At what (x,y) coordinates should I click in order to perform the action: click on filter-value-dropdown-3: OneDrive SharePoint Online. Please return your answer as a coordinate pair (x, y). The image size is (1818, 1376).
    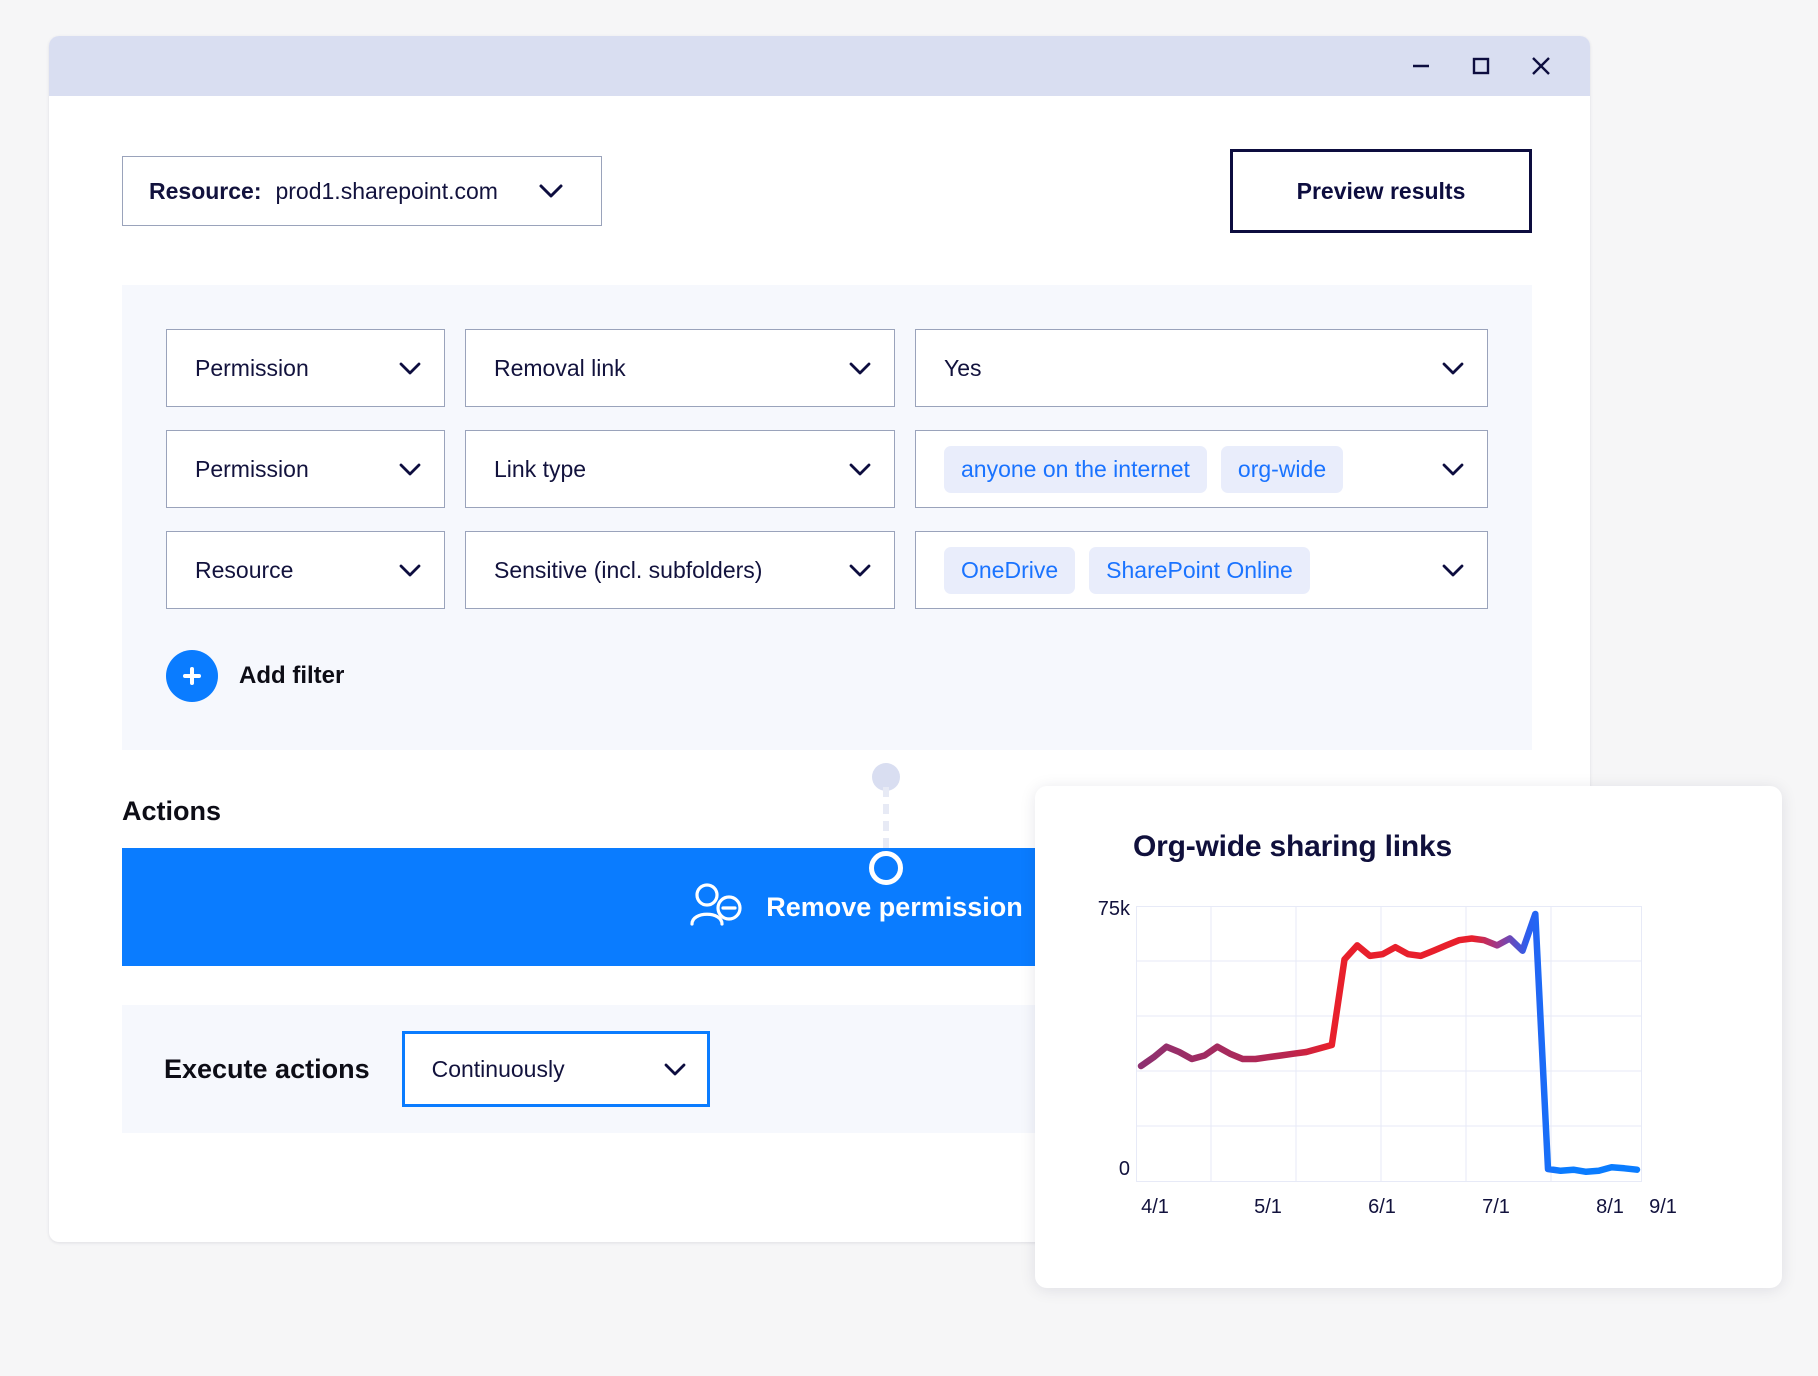
    Looking at the image, I should click on (1201, 570).